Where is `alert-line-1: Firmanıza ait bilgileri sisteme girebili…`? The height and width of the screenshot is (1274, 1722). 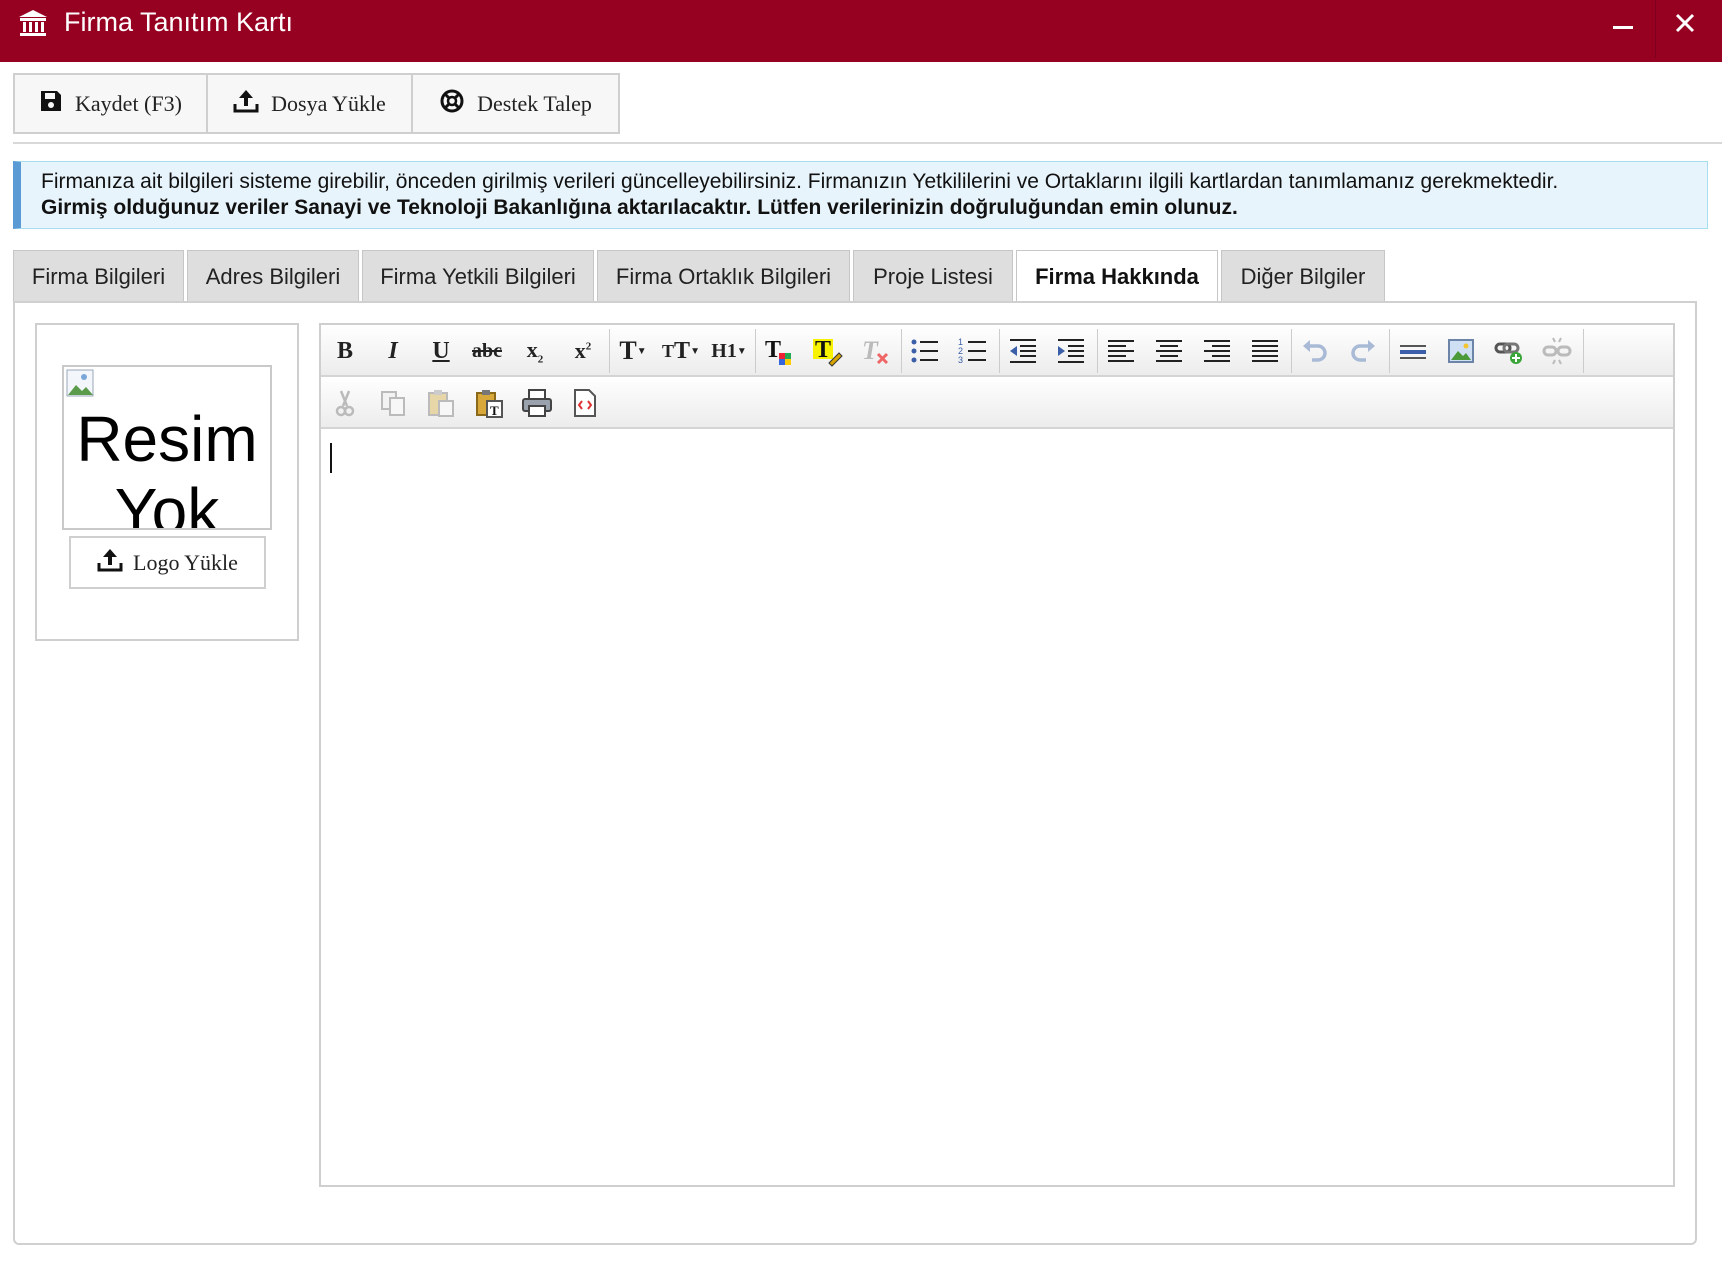 alert-line-1: Firmanıza ait bilgileri sisteme girebili… is located at coordinates (800, 181).